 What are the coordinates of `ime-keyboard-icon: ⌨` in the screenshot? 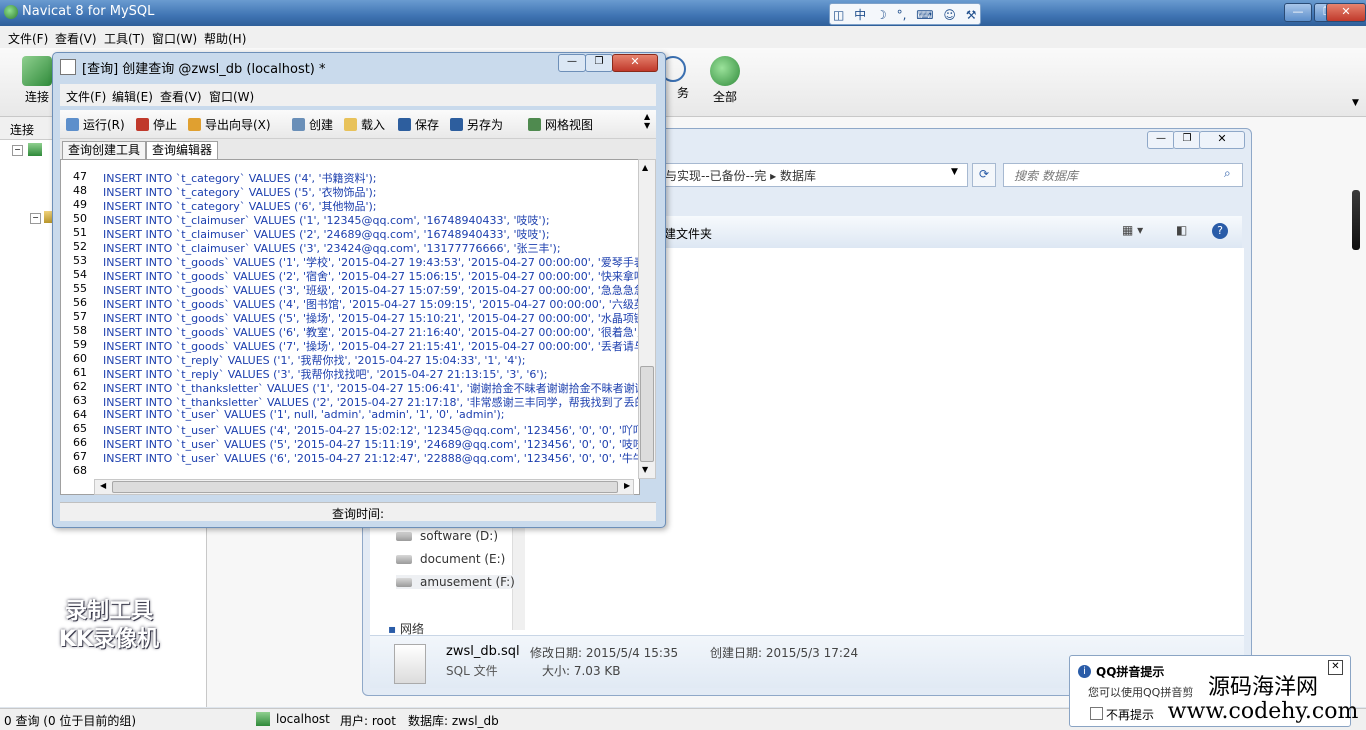 It's located at (924, 15).